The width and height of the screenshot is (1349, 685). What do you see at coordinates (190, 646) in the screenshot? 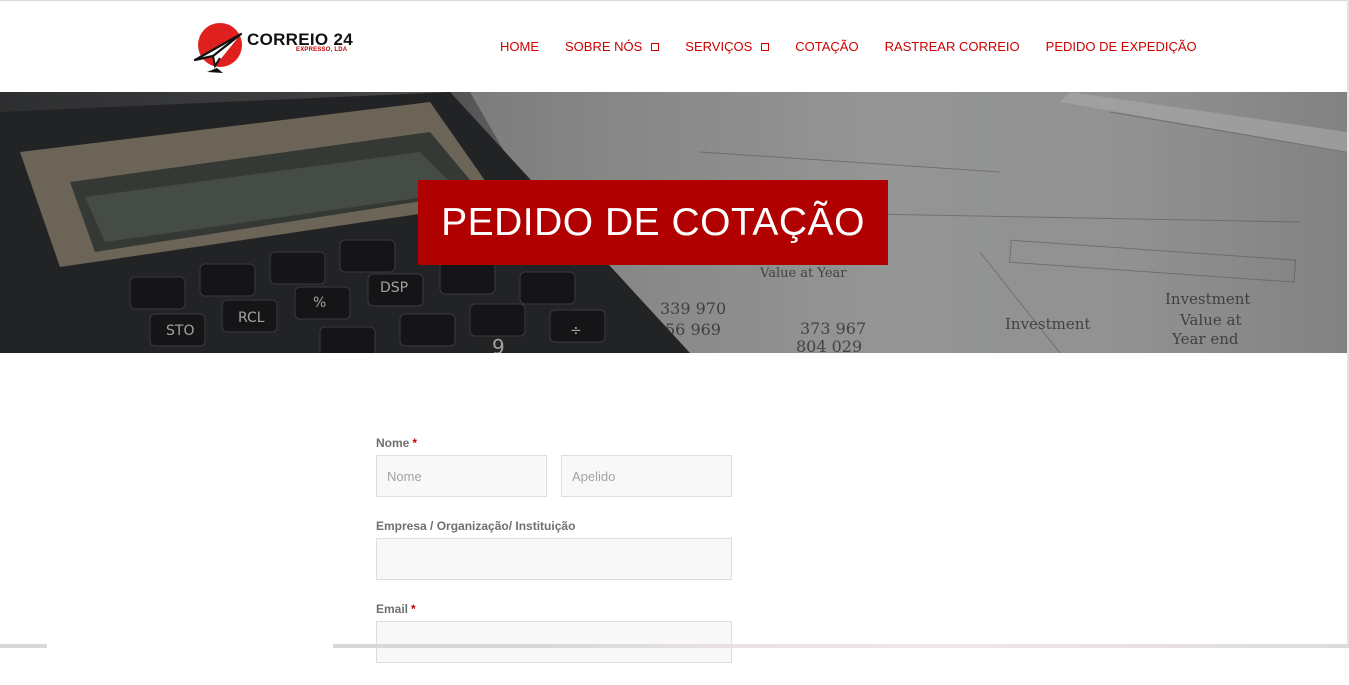
I see `bottom-strip-highlight` at bounding box center [190, 646].